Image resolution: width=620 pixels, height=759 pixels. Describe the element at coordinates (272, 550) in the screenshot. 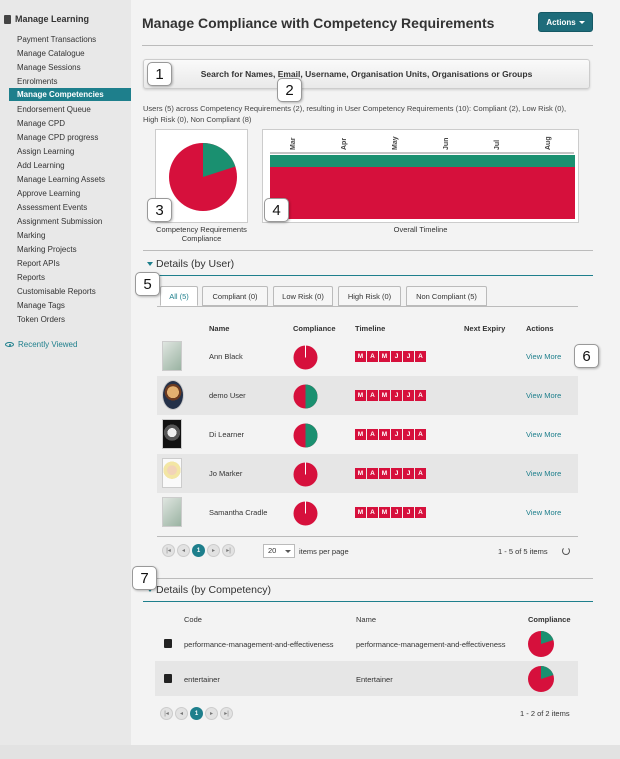

I see `per-page-value: 20` at that location.